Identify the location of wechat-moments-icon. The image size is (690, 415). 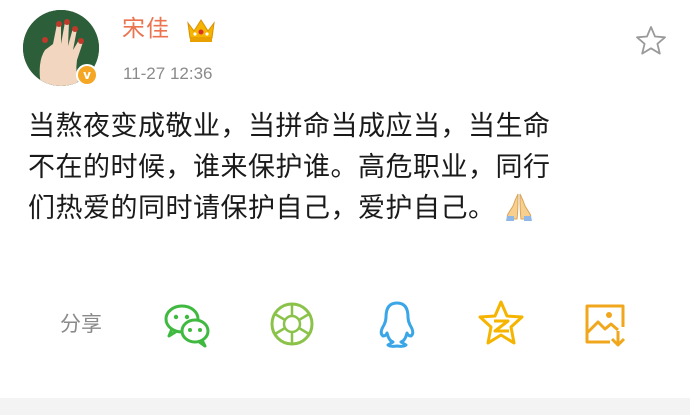
(292, 324).